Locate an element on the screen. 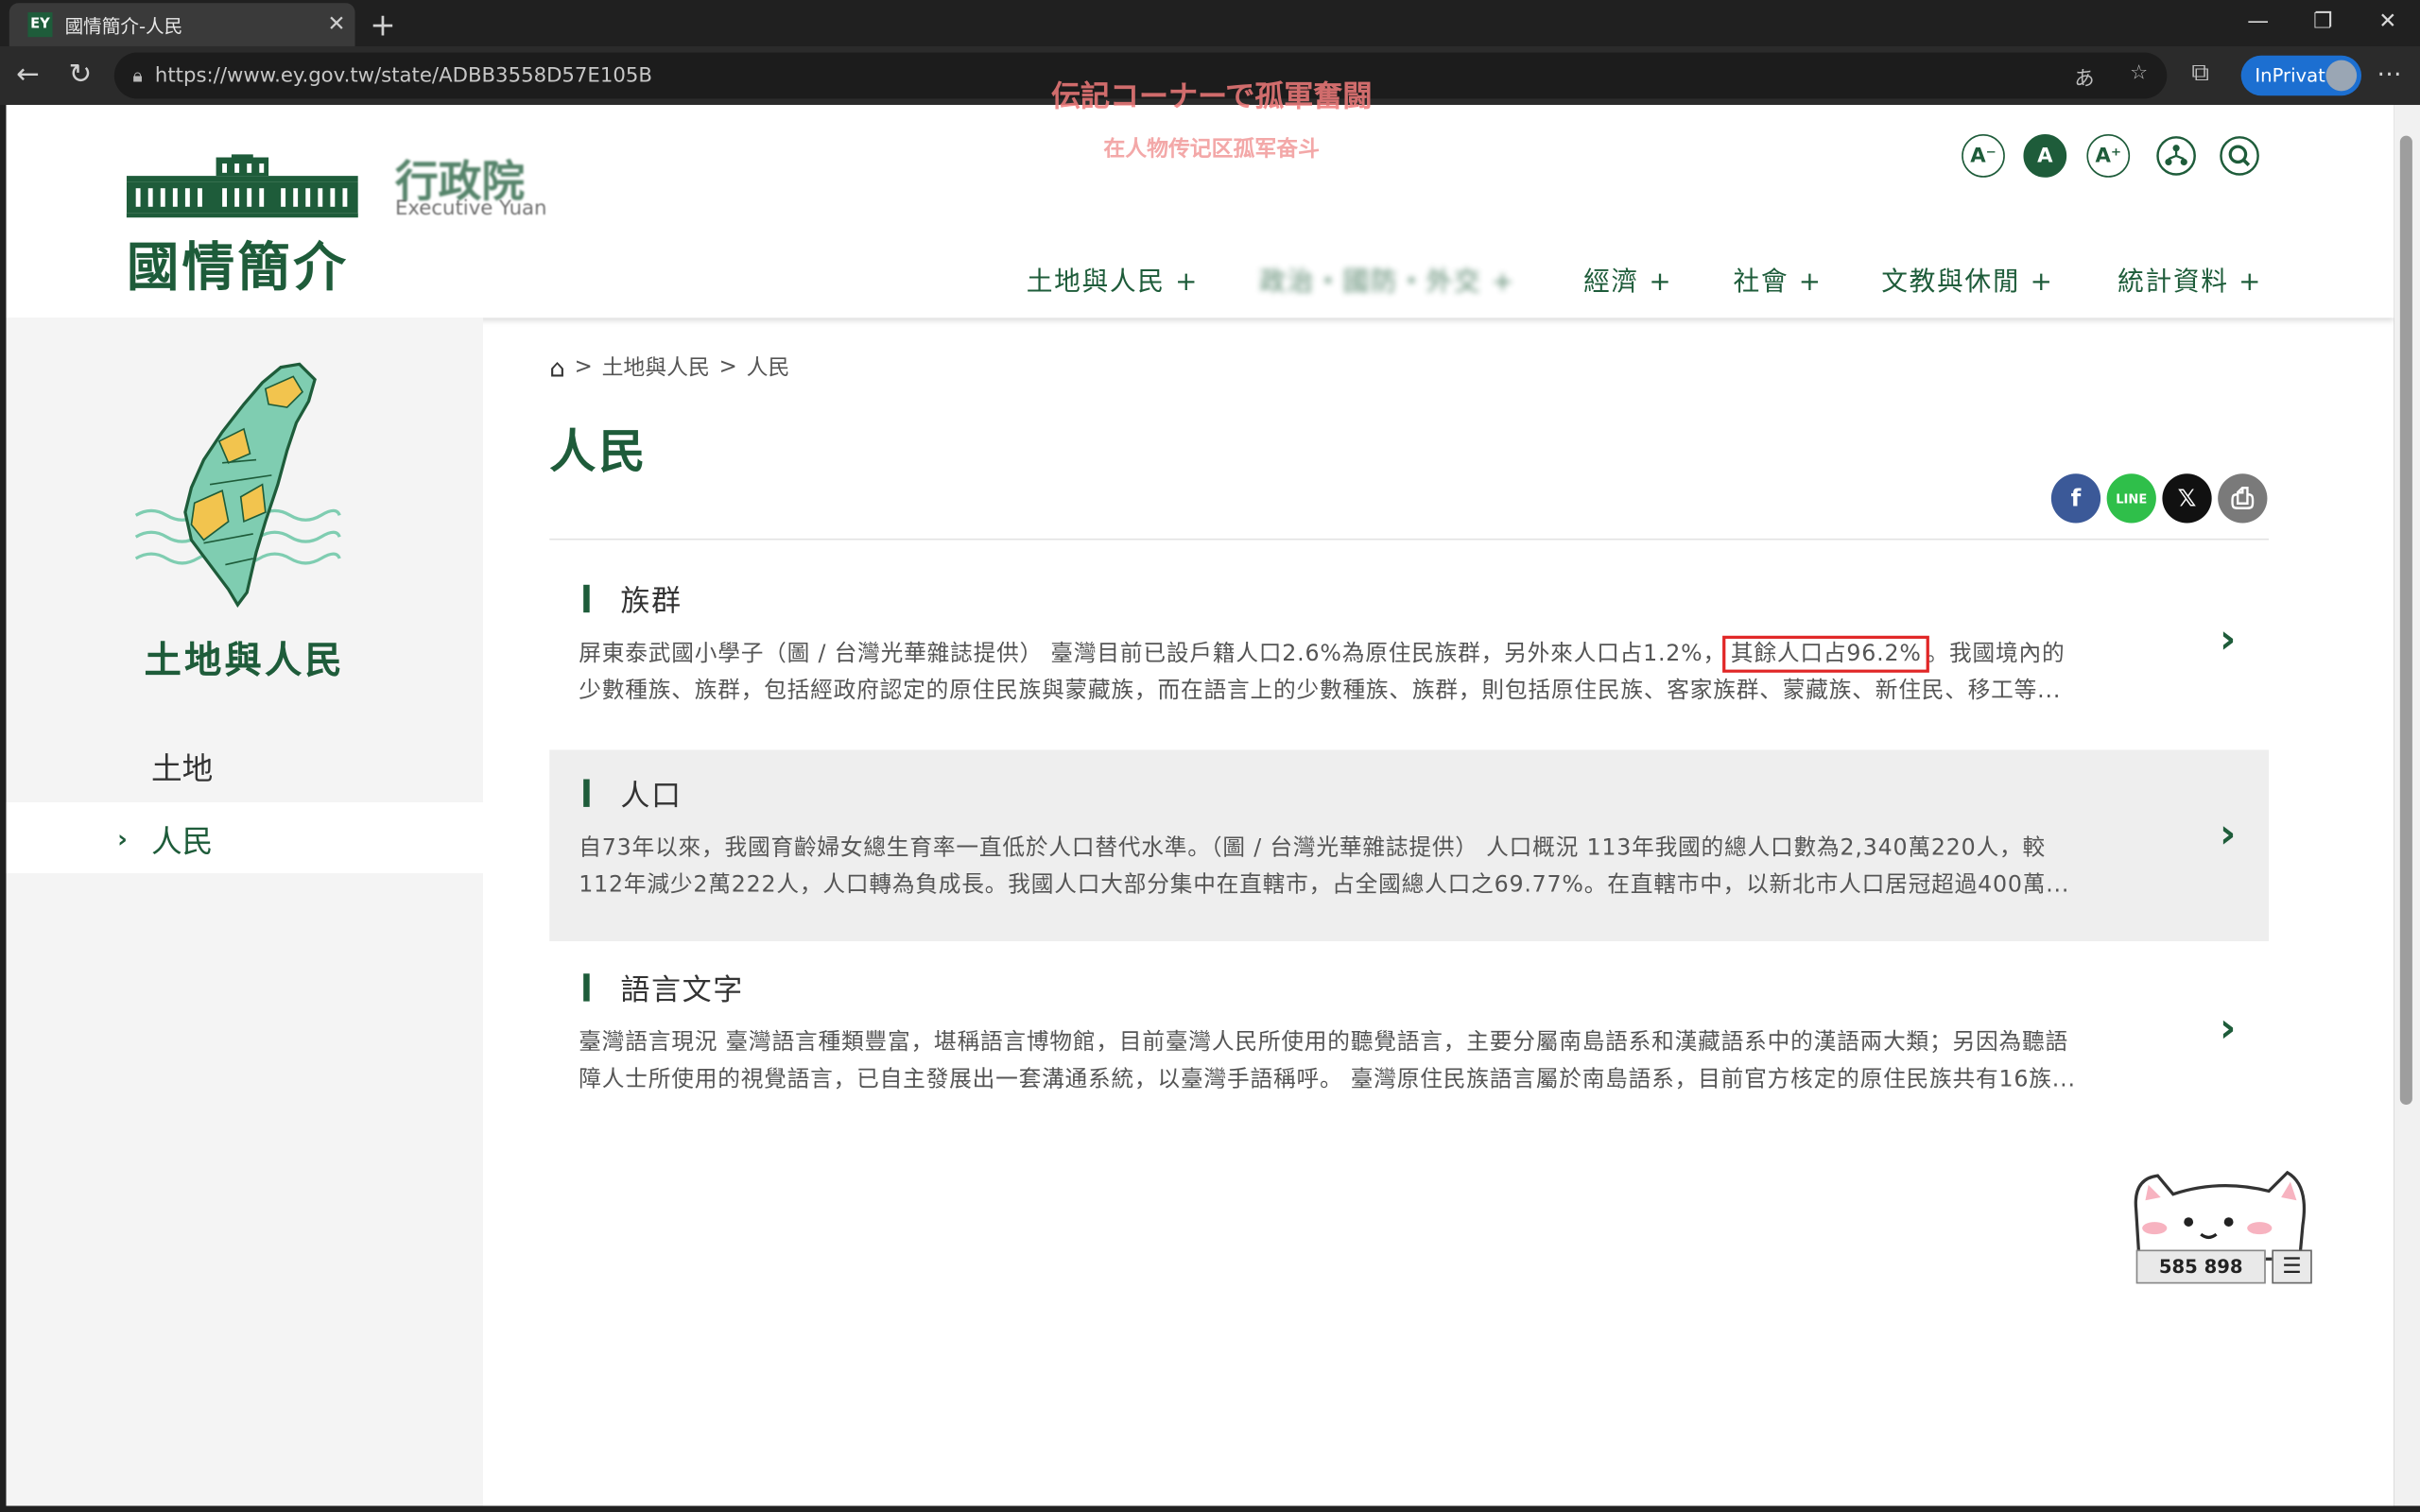  sidebar-item-label: 人民 is located at coordinates (182, 840).